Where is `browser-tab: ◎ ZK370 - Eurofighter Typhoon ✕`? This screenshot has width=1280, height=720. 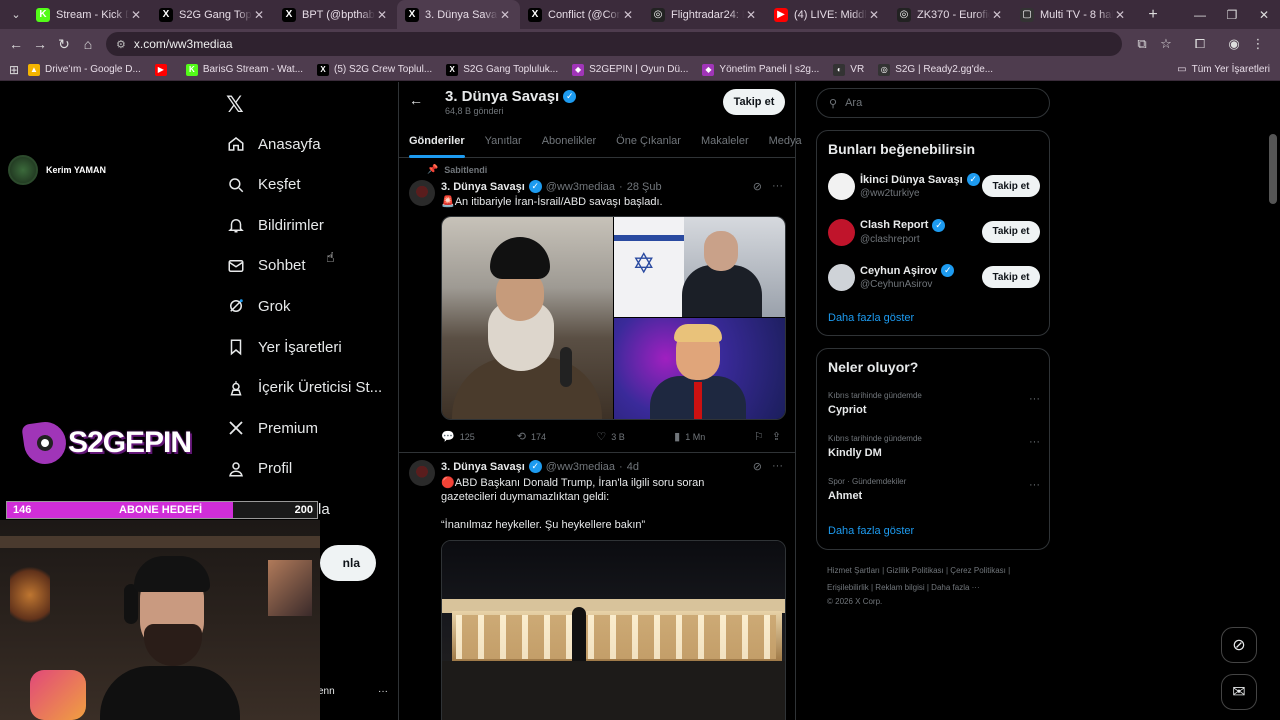
browser-tab: ◎ ZK370 - Eurofighter Typhoon ✕ is located at coordinates (950, 14).